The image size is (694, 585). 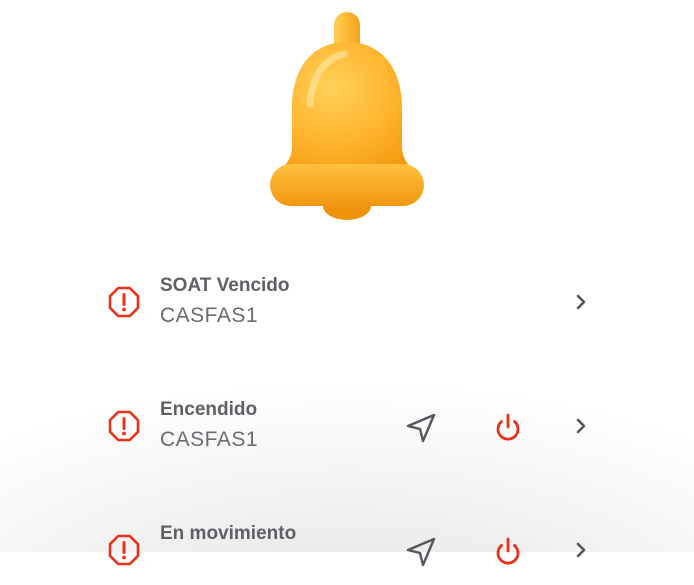 I want to click on alert-item: En movimiento, so click(x=350, y=550).